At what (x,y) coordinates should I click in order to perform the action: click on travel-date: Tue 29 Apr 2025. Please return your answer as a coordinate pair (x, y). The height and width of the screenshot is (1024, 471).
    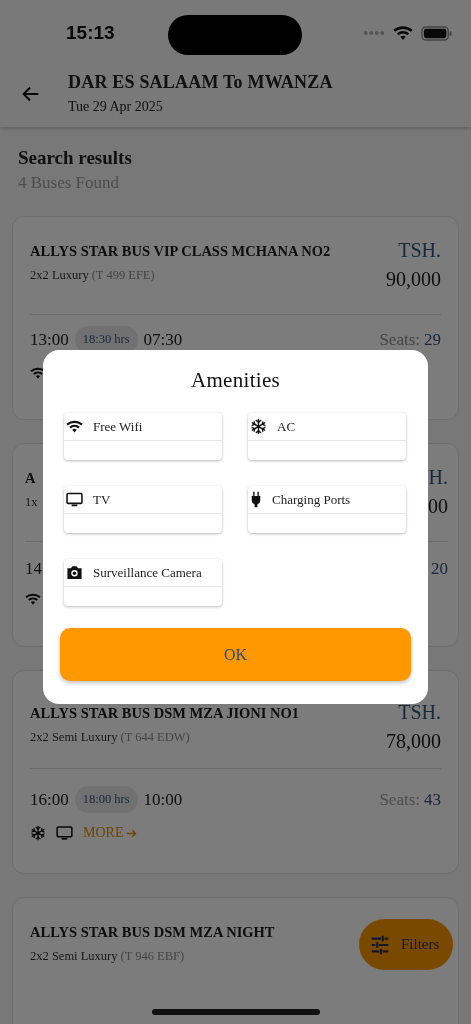
    Looking at the image, I should click on (116, 107).